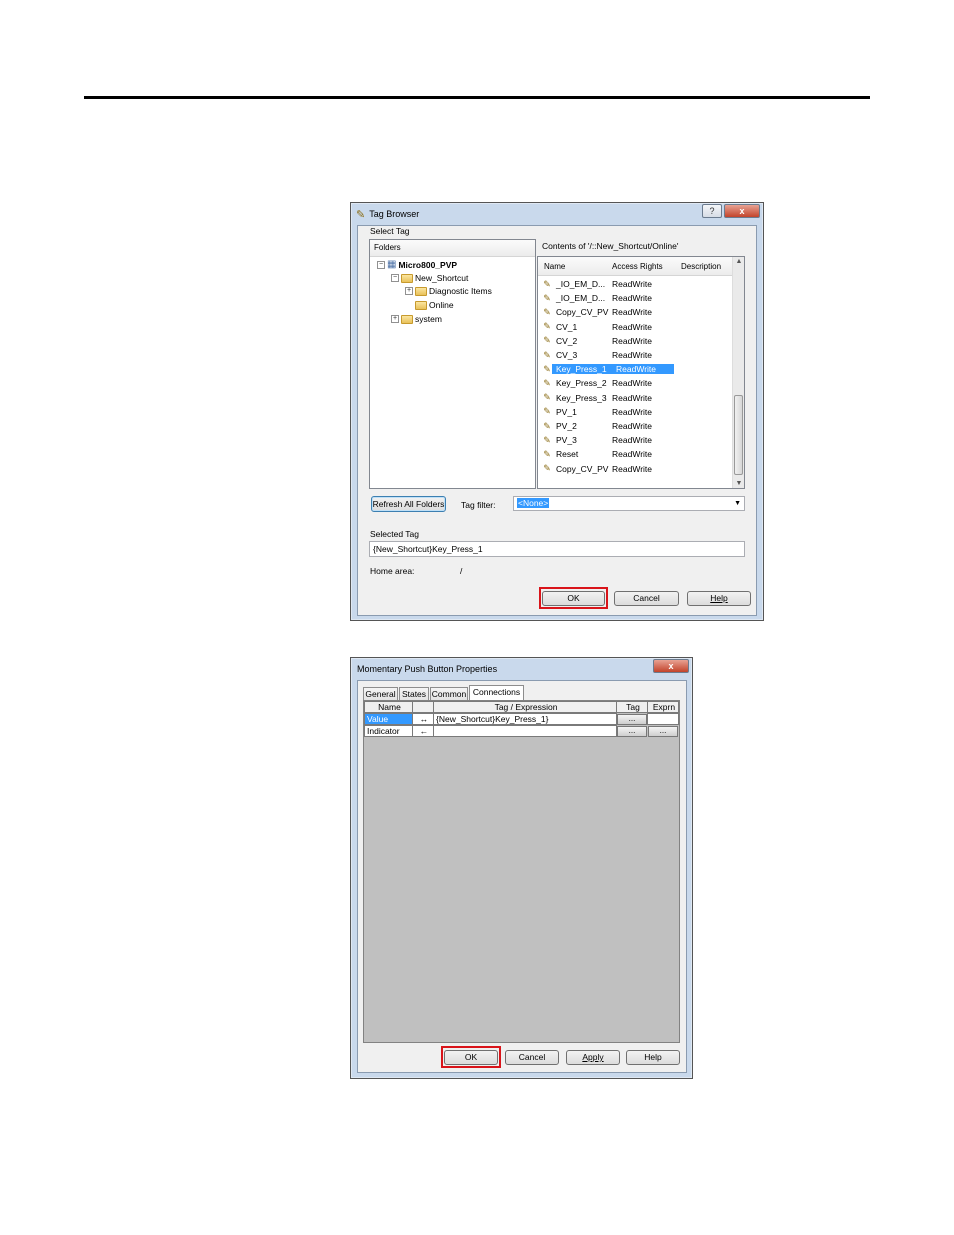 The height and width of the screenshot is (1235, 954). I want to click on selected-tag-field: {New_Shortcut}Key_Press_1, so click(557, 549).